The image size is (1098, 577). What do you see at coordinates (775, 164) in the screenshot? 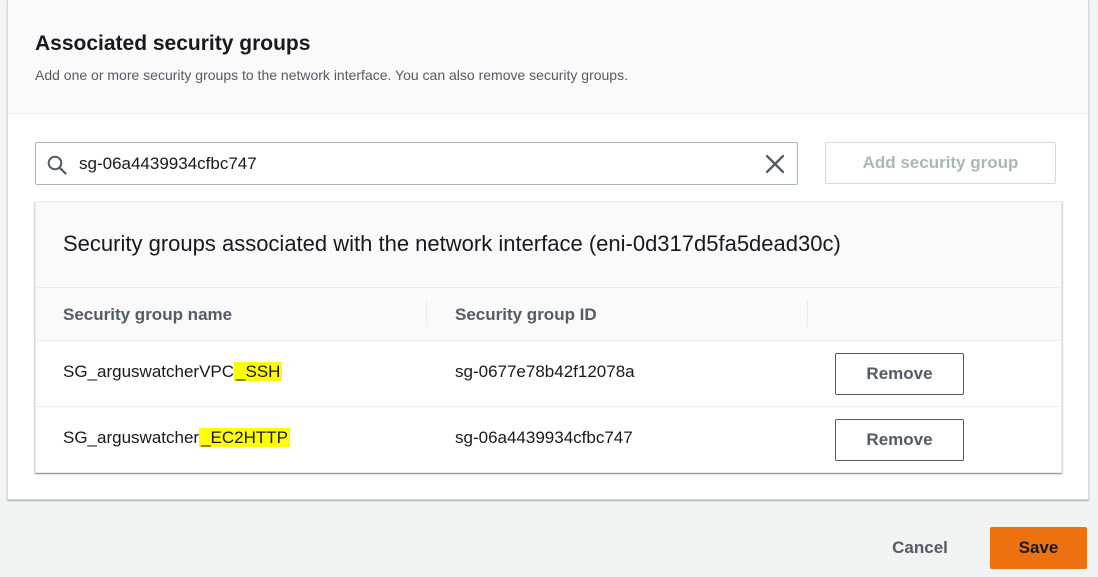
I see `close-icon` at bounding box center [775, 164].